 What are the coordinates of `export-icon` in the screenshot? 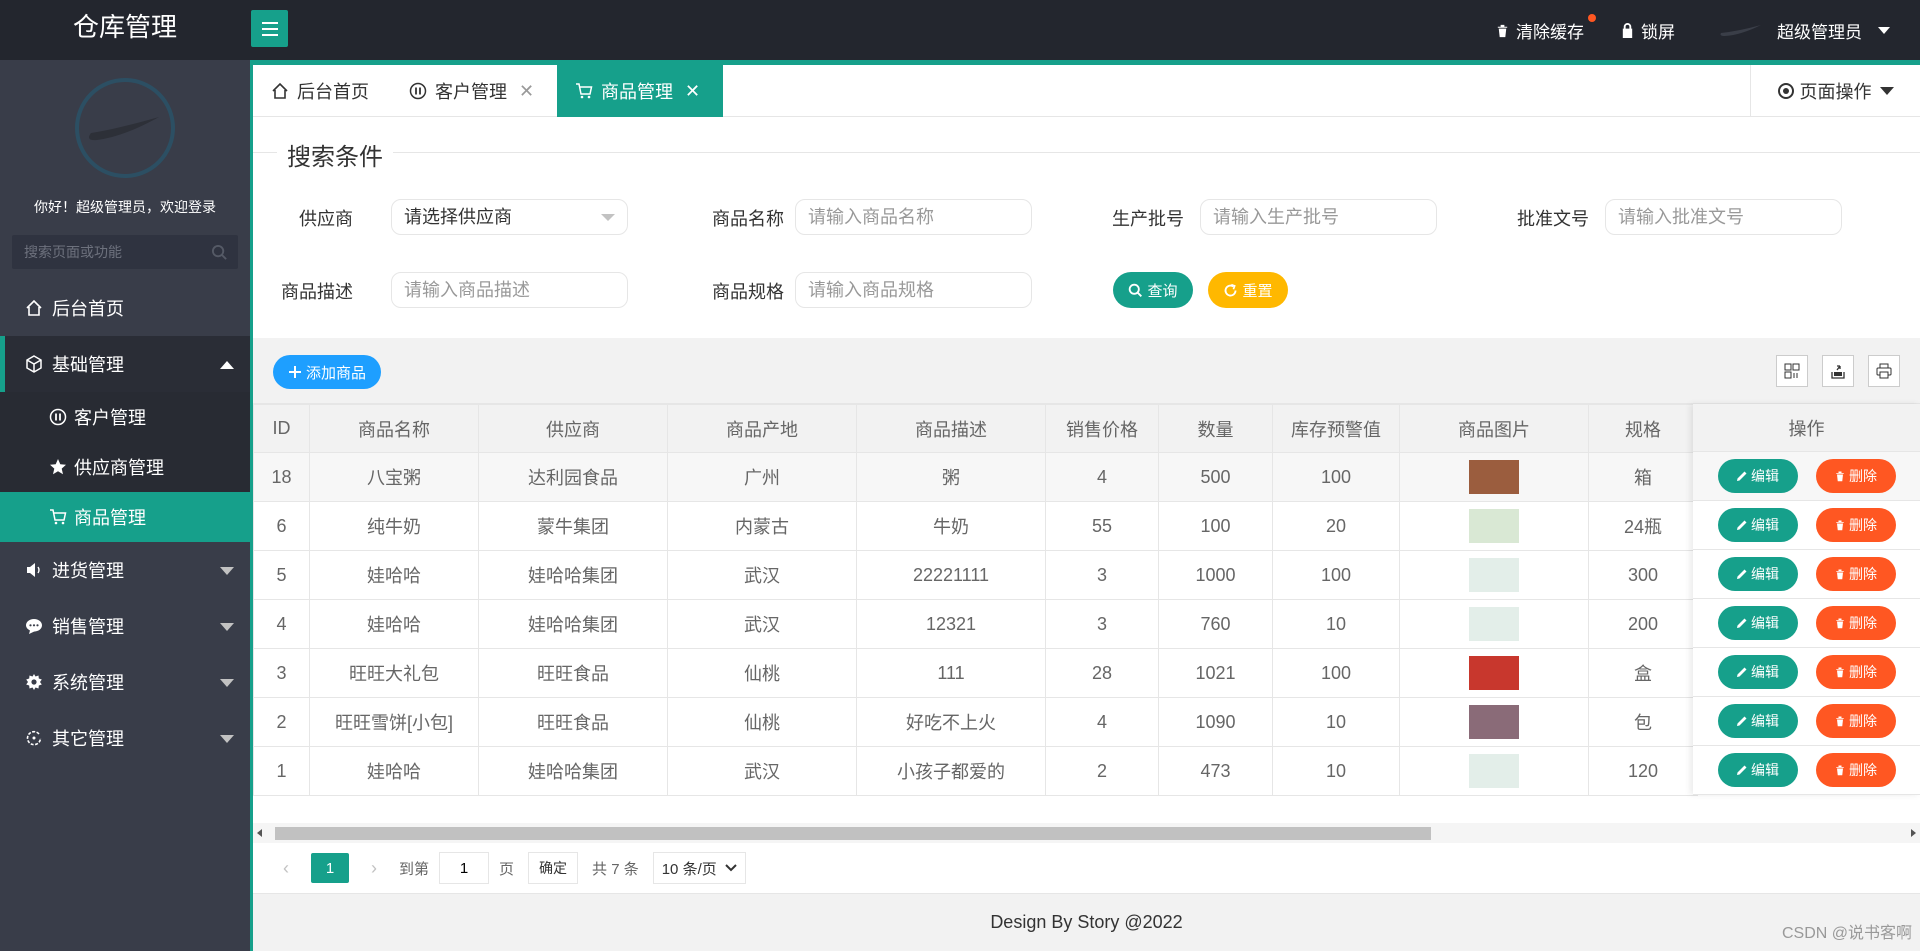 It's located at (1838, 372).